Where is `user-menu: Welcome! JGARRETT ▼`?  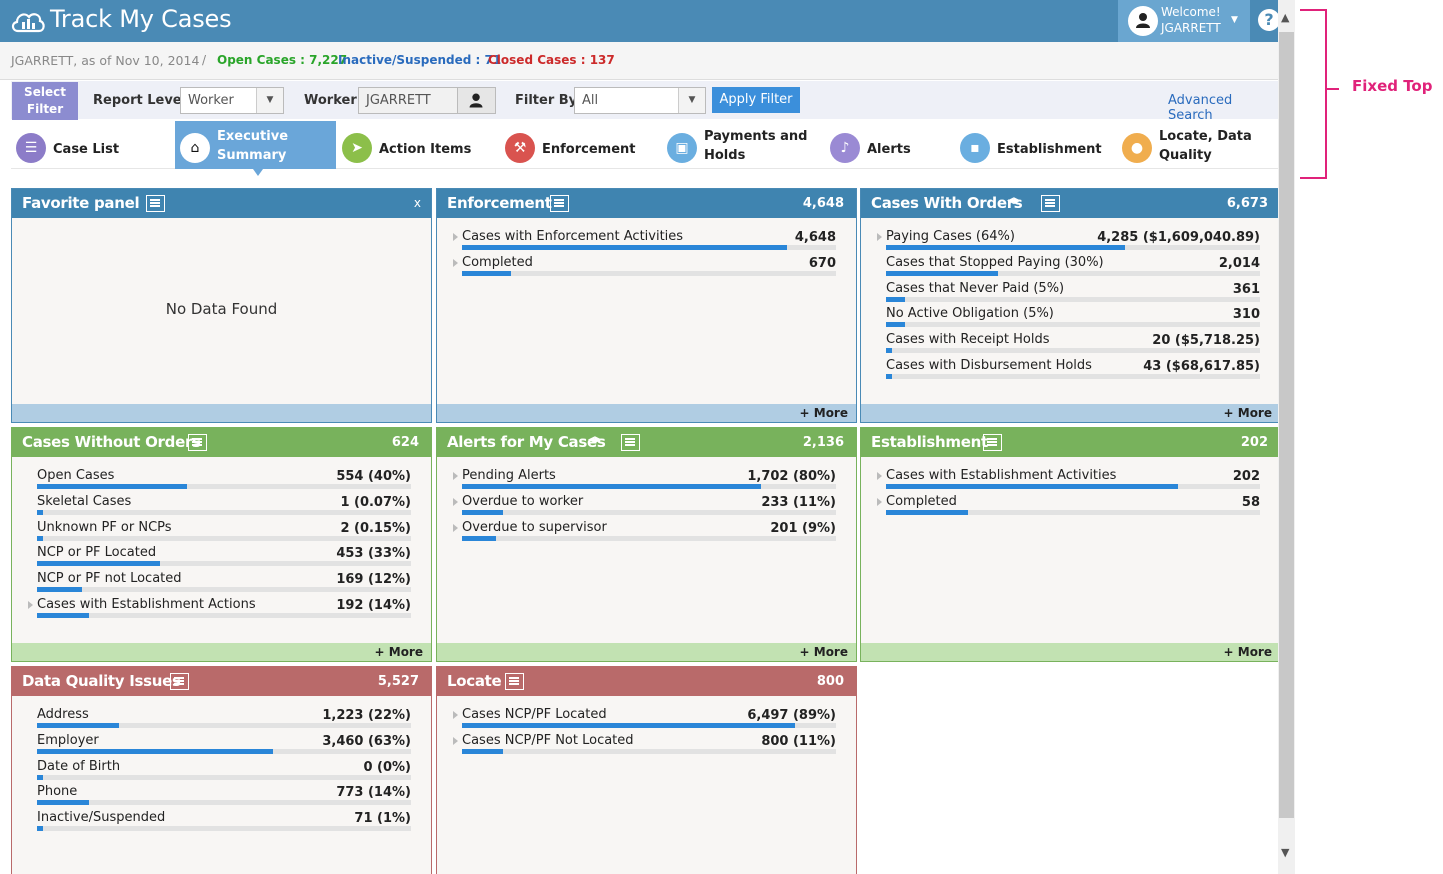 user-menu: Welcome! JGARRETT ▼ is located at coordinates (1184, 21).